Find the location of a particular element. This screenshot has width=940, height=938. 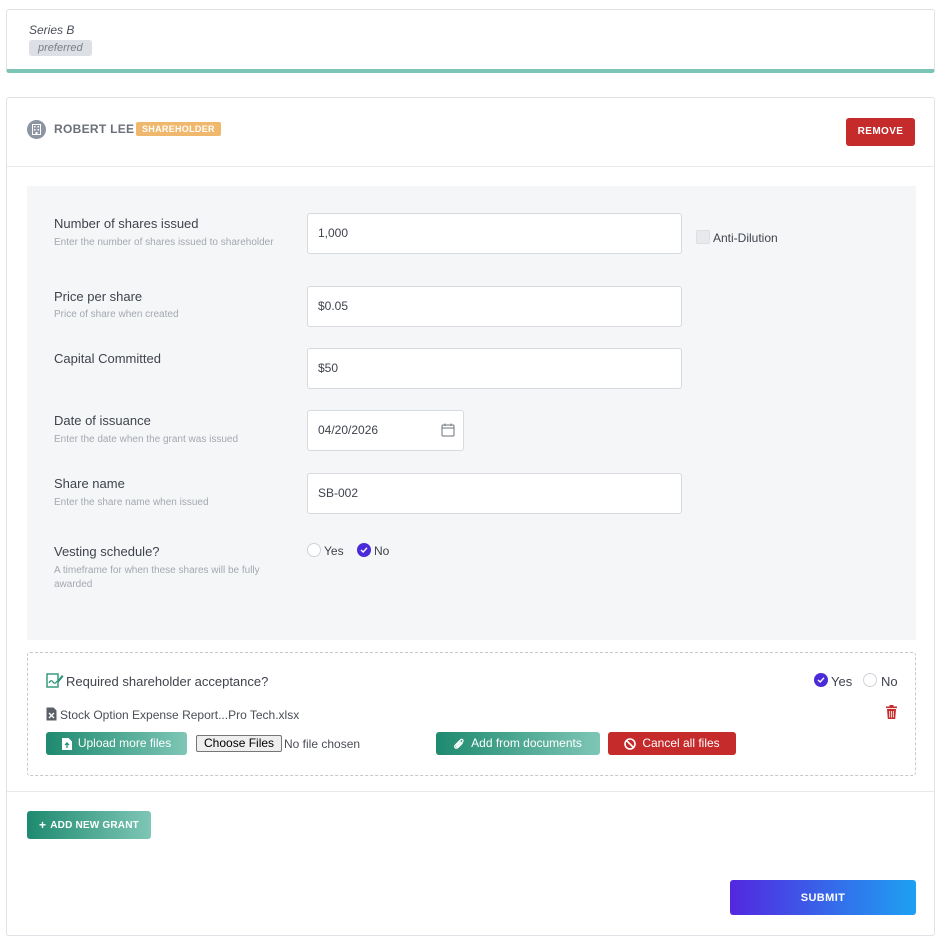

vesting-yes-label: Yes is located at coordinates (334, 551).